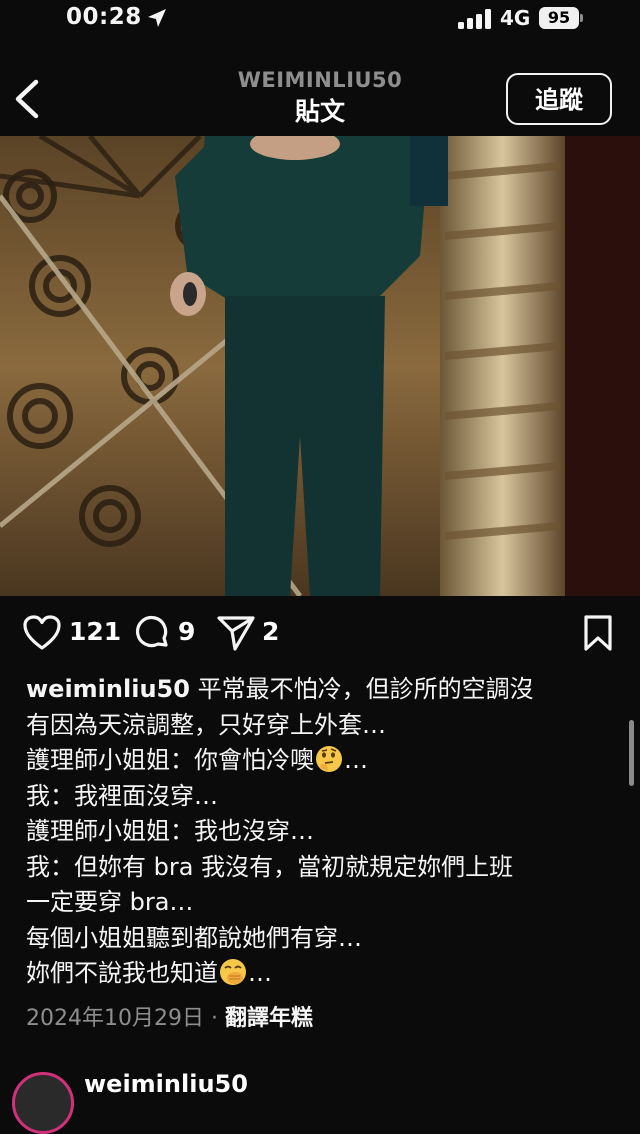 The image size is (640, 1134). I want to click on caption-text: 護理師小姐姐：你會怕冷噢, so click(170, 760).